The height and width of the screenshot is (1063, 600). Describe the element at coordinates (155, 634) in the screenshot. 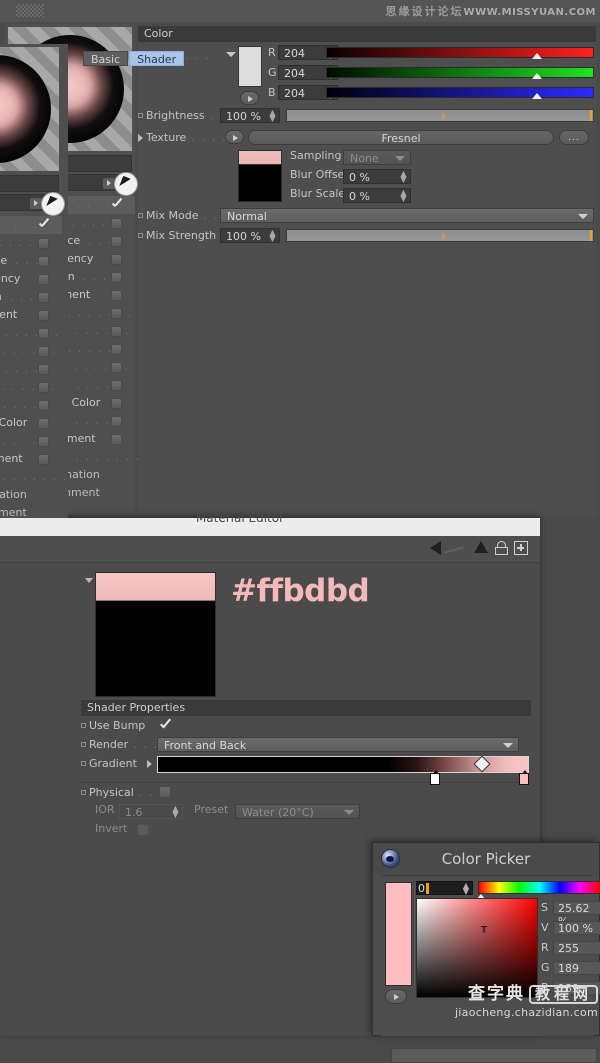

I see `shader-gradient-preview` at that location.